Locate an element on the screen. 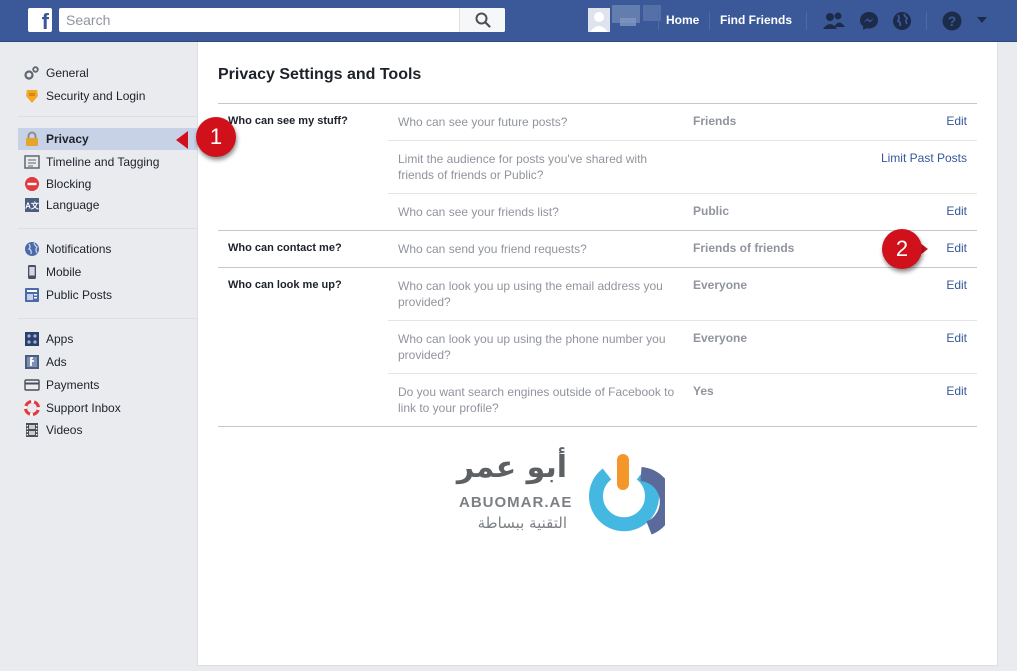 Image resolution: width=1017 pixels, height=671 pixels. film-icon is located at coordinates (32, 430).